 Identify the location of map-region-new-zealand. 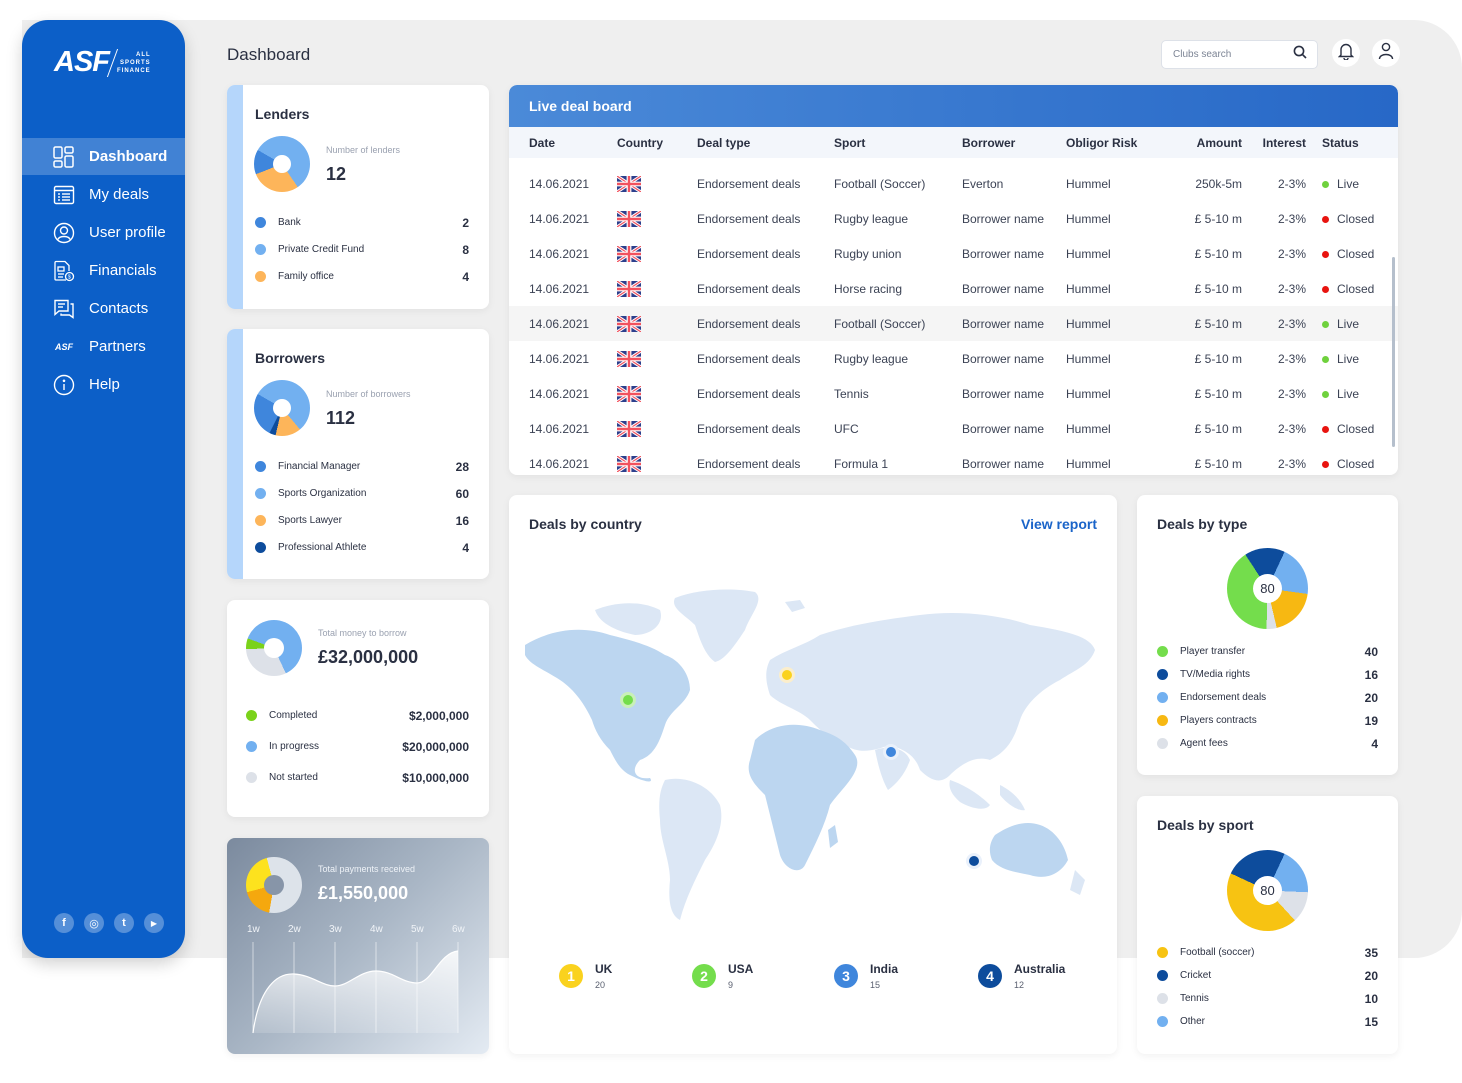
(1077, 882).